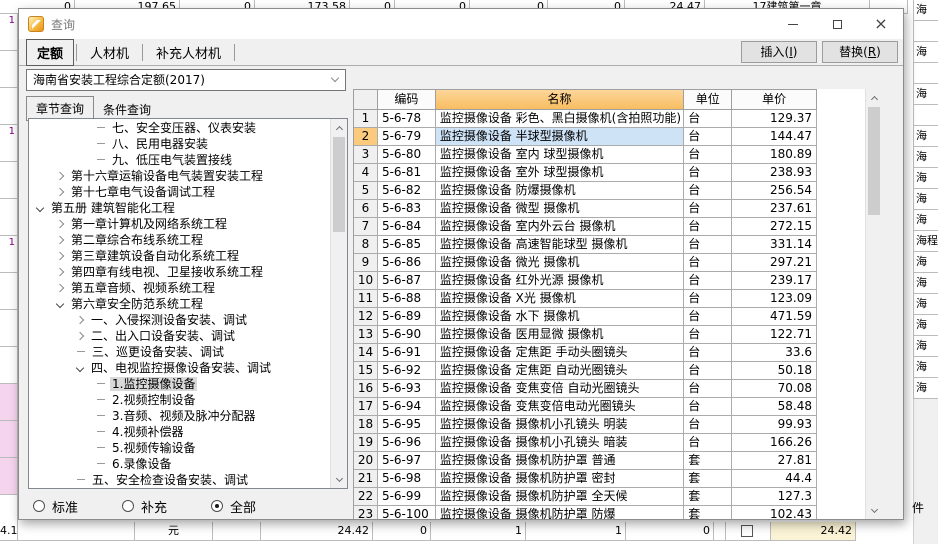 This screenshot has width=938, height=544. What do you see at coordinates (406, 245) in the screenshot?
I see `cell-code: 5-6-85` at bounding box center [406, 245].